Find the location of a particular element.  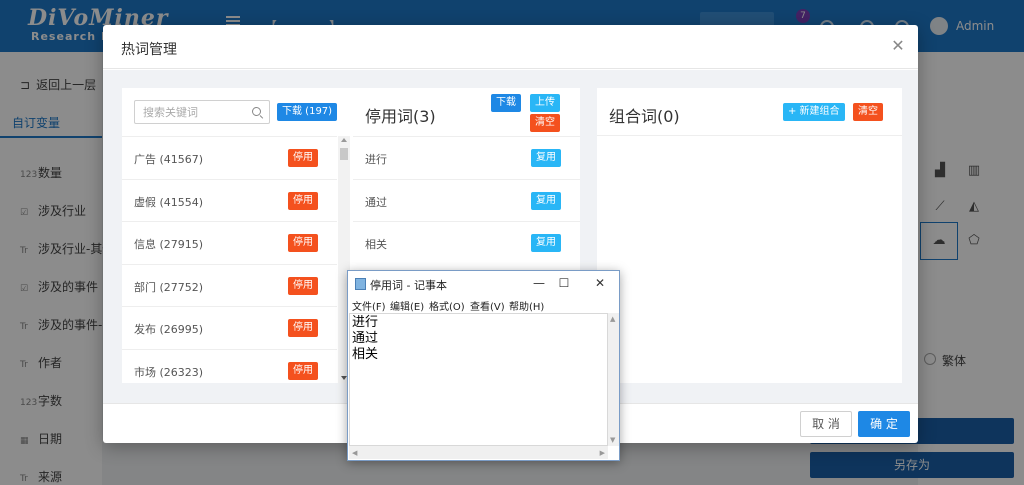

notepad-titlebar: 停用词 - 记事本 — ☐ ✕ is located at coordinates (483, 284).